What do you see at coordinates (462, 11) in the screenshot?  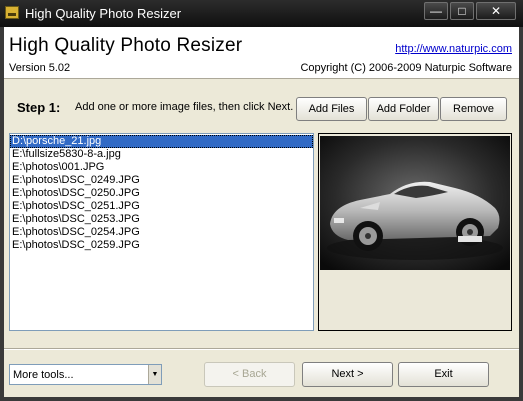 I see `maximize-button: □` at bounding box center [462, 11].